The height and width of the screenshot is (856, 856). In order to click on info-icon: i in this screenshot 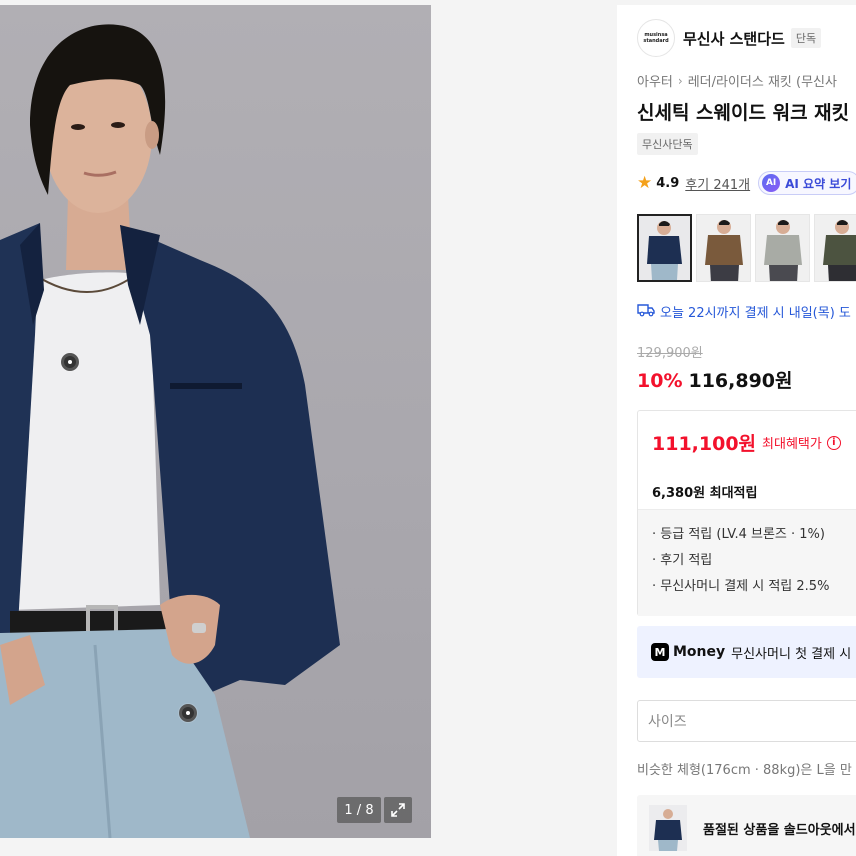, I will do `click(833, 442)`.